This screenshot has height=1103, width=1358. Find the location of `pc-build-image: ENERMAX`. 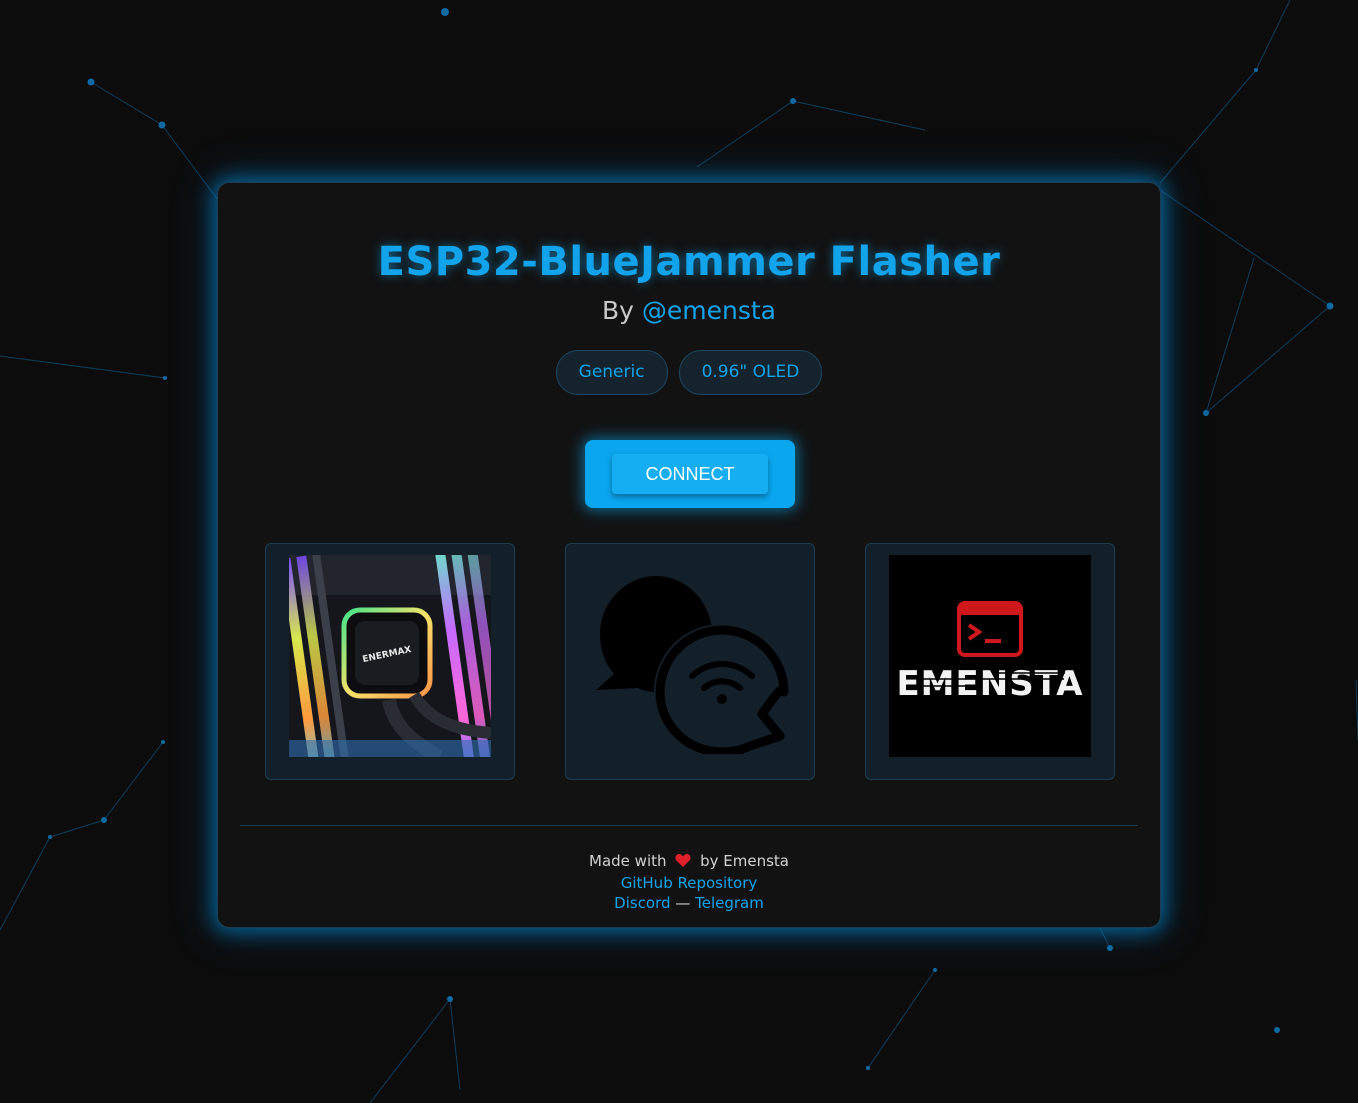

pc-build-image: ENERMAX is located at coordinates (390, 656).